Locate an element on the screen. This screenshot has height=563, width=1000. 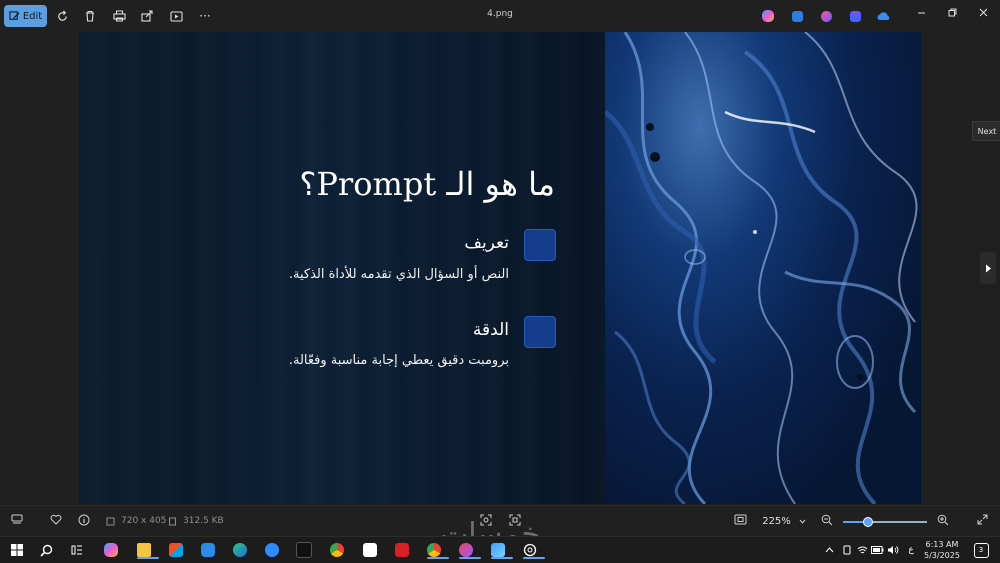
chatgpt-icon is located at coordinates (530, 550).